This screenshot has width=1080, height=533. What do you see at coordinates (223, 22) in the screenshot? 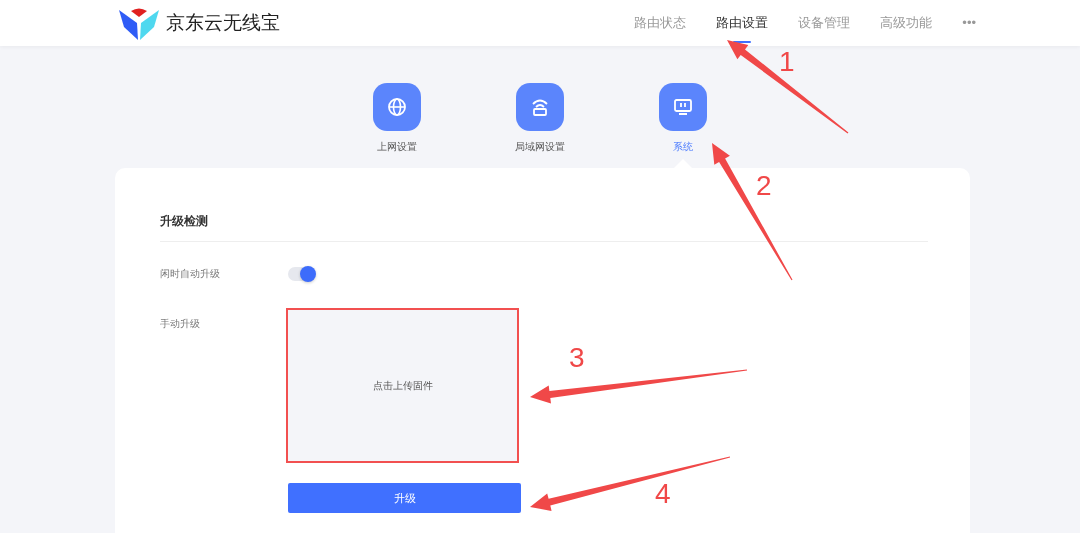
I see `brand-name: 京东云无线宝` at bounding box center [223, 22].